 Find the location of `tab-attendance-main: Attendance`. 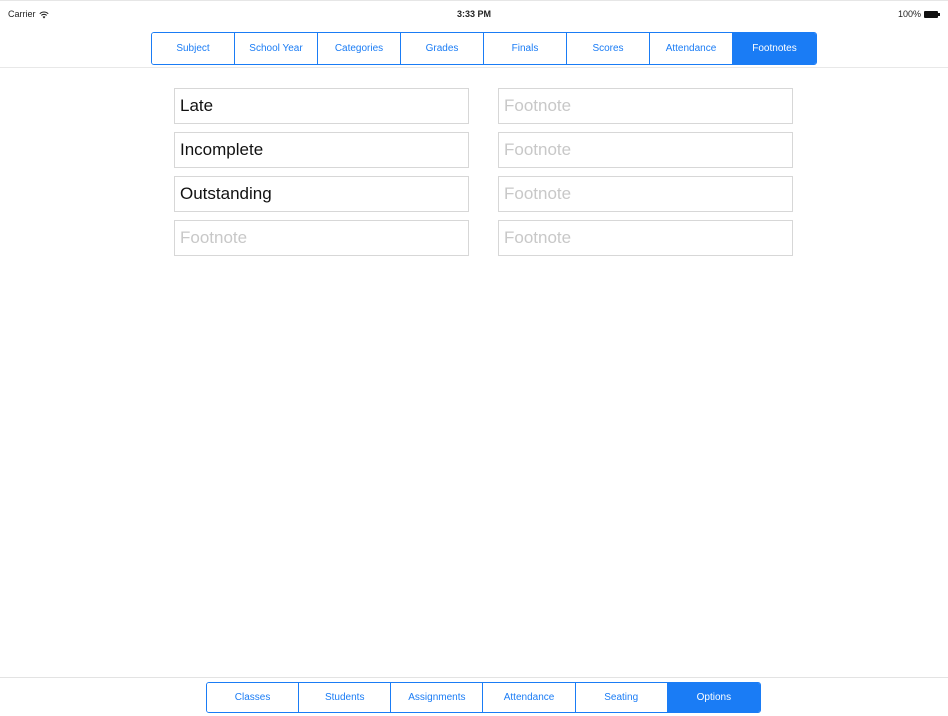

tab-attendance-main: Attendance is located at coordinates (529, 697).